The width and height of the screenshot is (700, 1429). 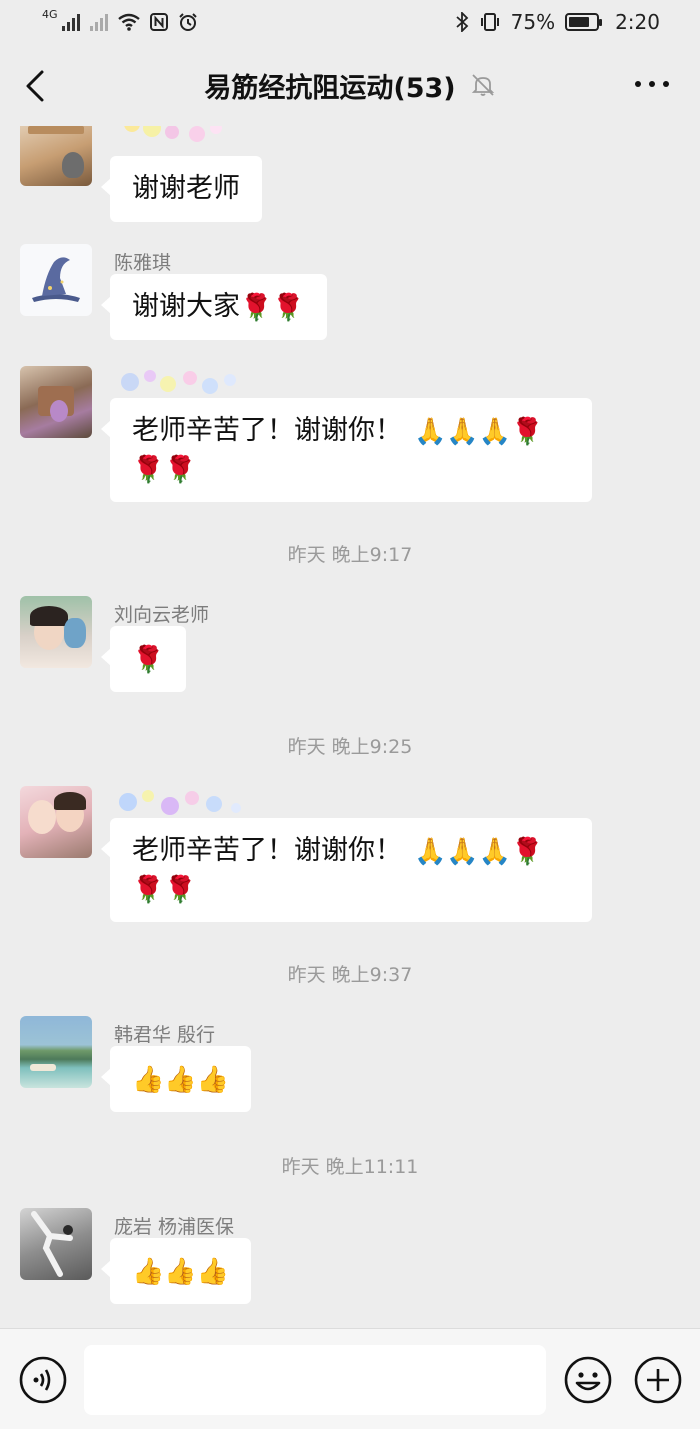 I want to click on wifi-icon, so click(x=128, y=22).